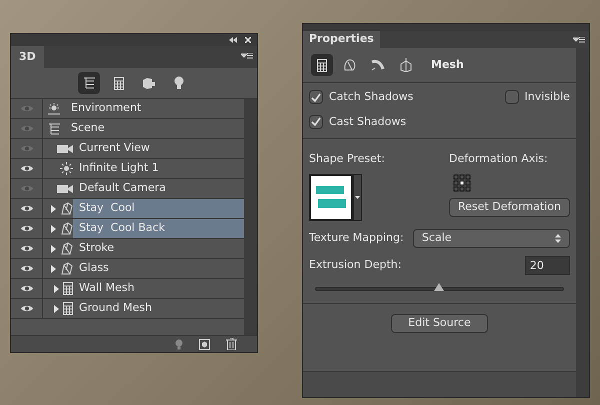 Image resolution: width=600 pixels, height=405 pixels. What do you see at coordinates (231, 344) in the screenshot?
I see `trash-icon` at bounding box center [231, 344].